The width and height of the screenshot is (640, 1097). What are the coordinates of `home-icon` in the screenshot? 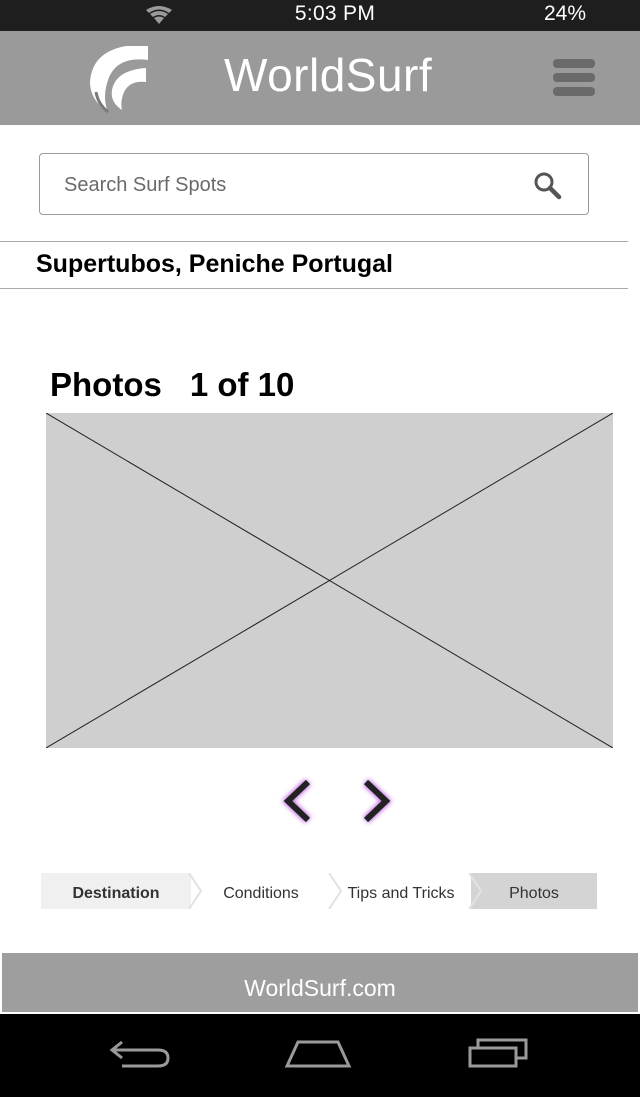 It's located at (318, 1054).